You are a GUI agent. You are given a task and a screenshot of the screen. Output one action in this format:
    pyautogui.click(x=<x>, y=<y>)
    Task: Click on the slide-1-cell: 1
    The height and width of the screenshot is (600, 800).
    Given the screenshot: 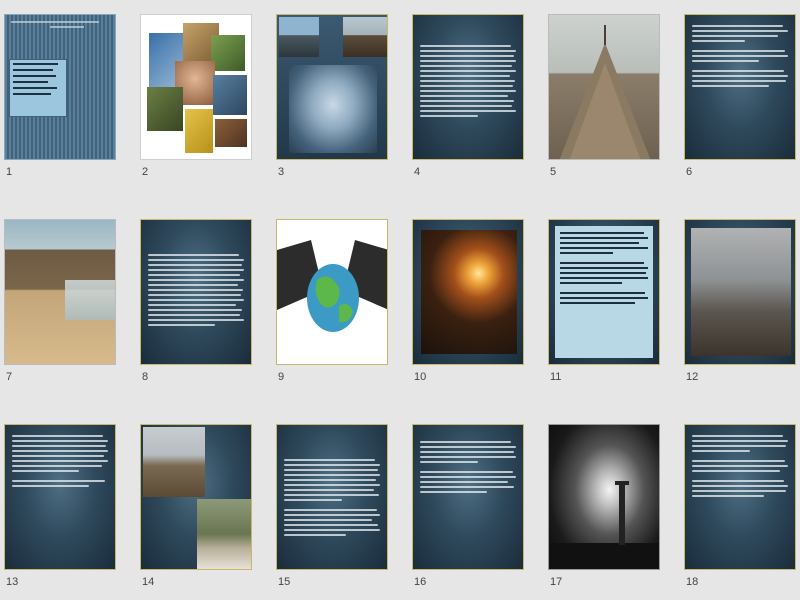 What is the action you would take?
    pyautogui.click(x=60, y=99)
    